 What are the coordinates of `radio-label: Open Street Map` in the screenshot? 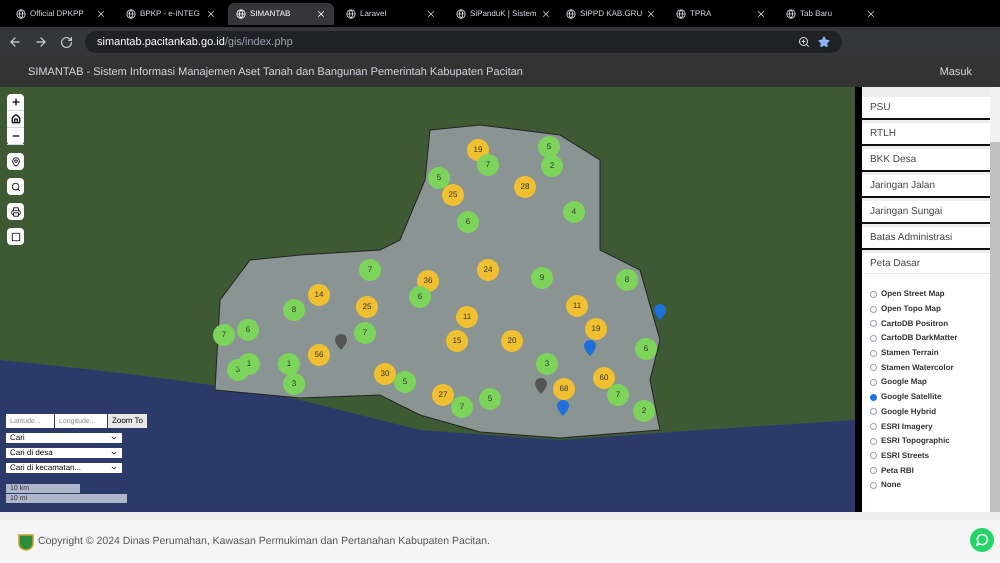 It's located at (913, 294).